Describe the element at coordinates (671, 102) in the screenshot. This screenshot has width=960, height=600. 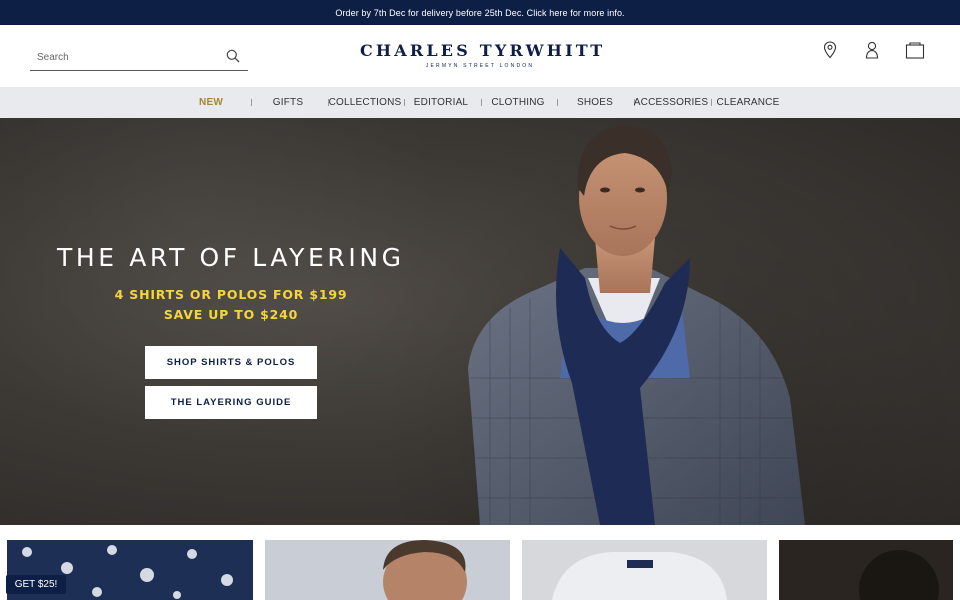
I see `nav-item-accessories: ACCESSORIES` at that location.